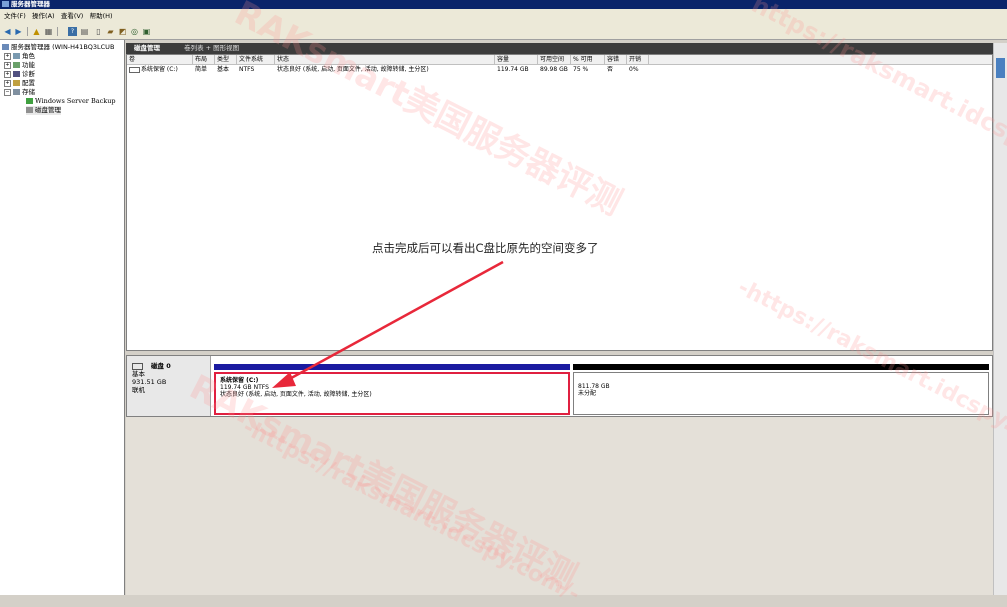  I want to click on up-folder-icon: ▲, so click(36, 31).